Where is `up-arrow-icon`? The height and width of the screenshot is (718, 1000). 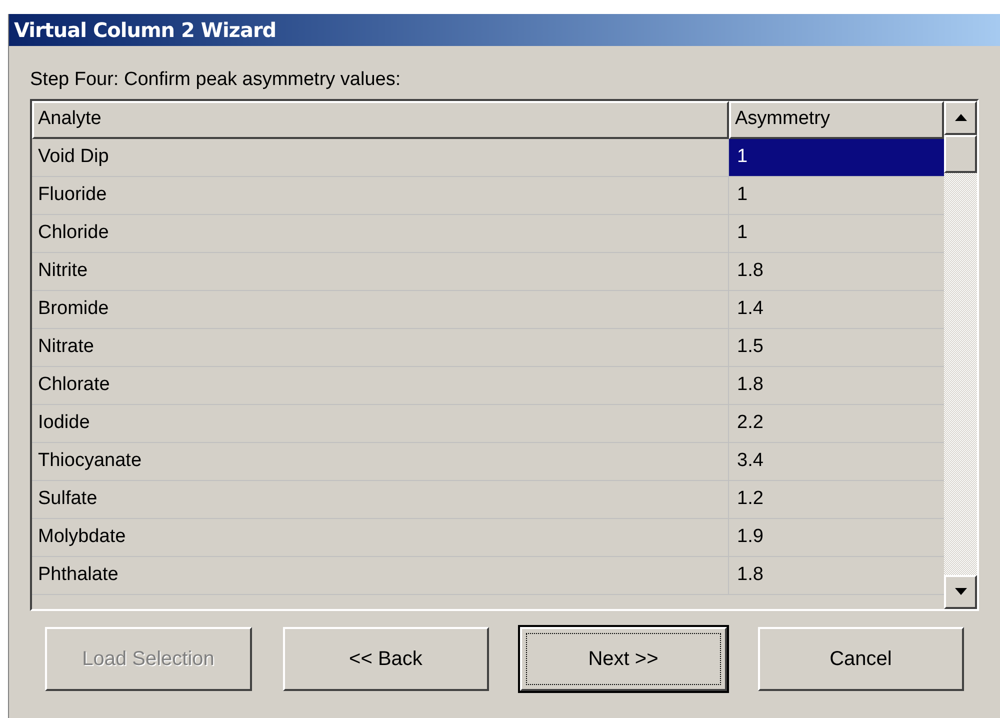
up-arrow-icon is located at coordinates (960, 117).